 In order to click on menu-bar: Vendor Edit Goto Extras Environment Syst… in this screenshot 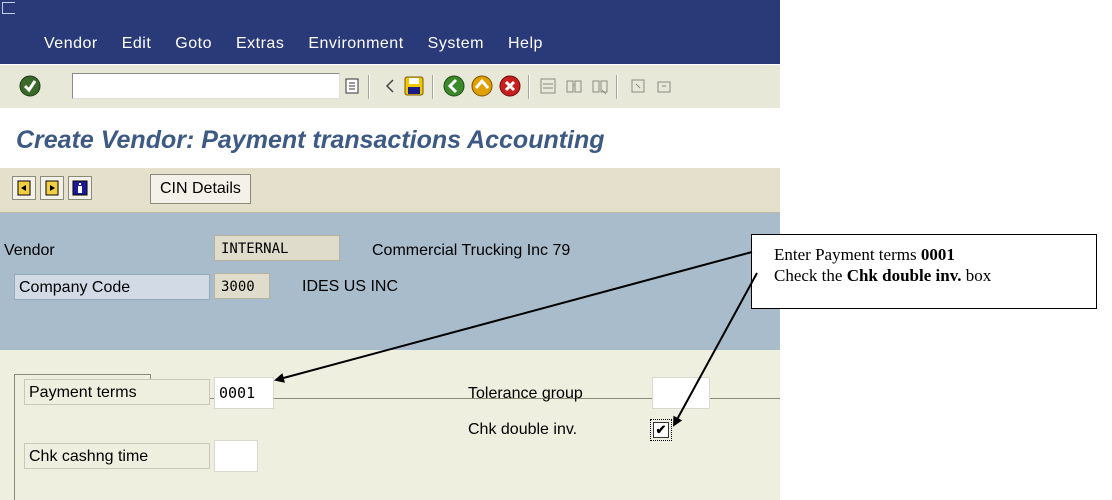, I will do `click(390, 32)`.